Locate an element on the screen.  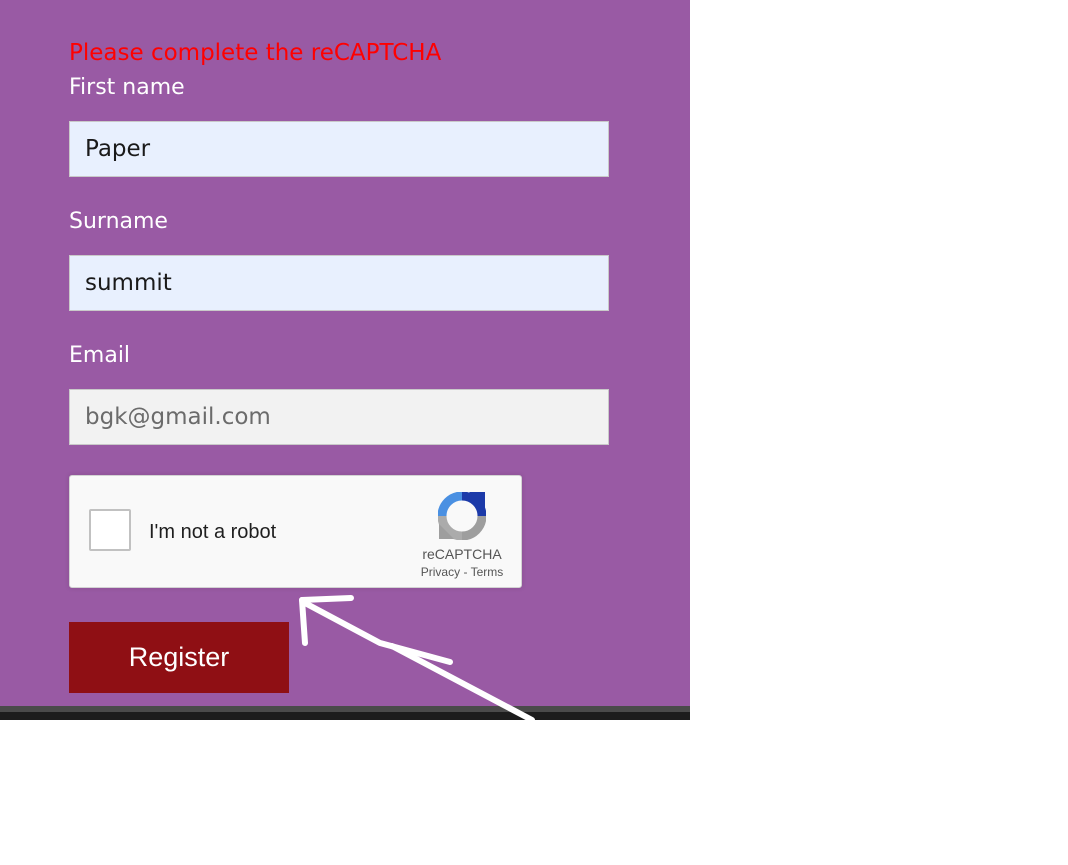
surname-label: Surname is located at coordinates (118, 221).